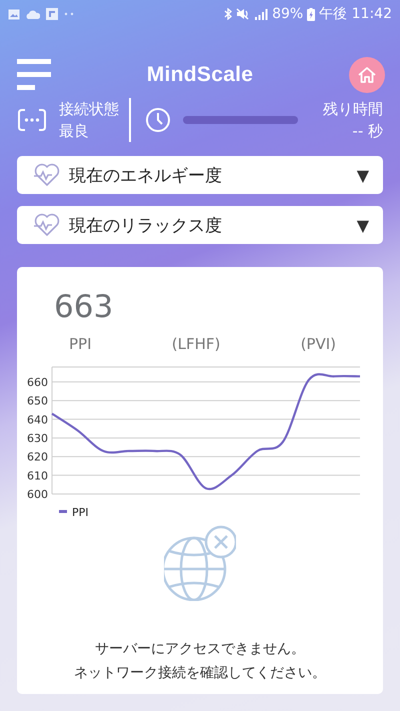  I want to click on ppi-value: 663, so click(84, 307).